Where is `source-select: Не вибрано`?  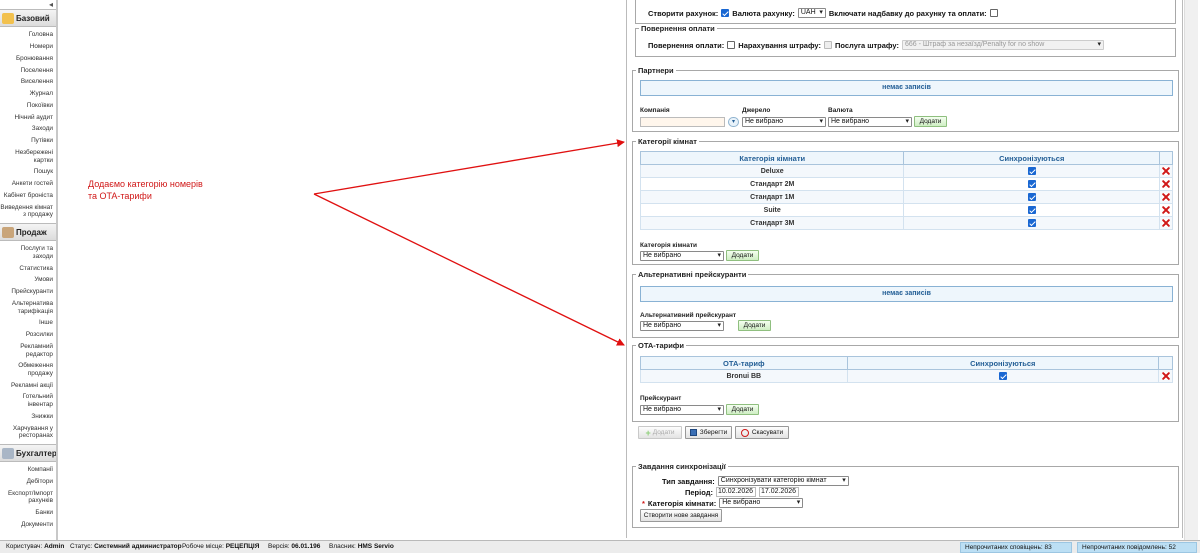
source-select: Не вибрано is located at coordinates (784, 122).